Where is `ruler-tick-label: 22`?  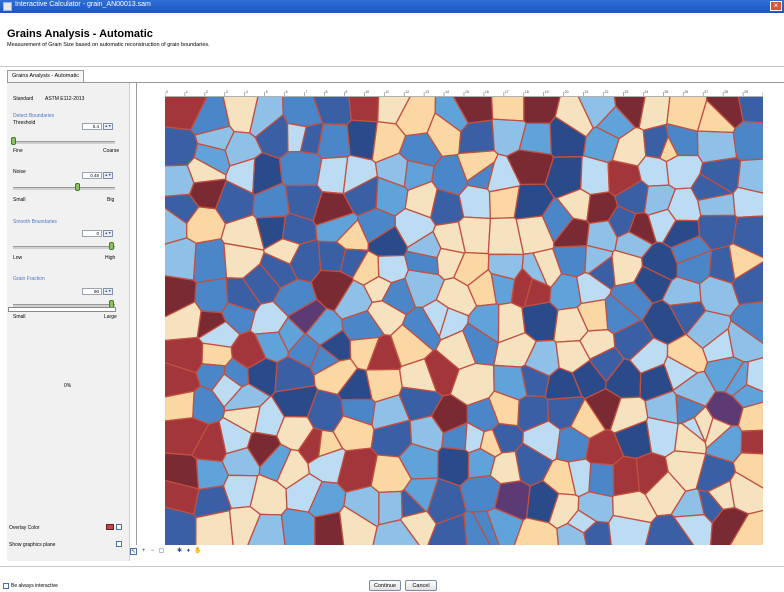
ruler-tick-label: 22 is located at coordinates (607, 92).